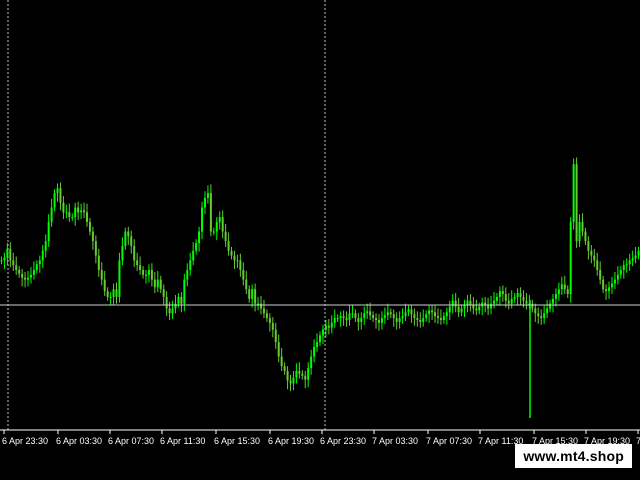 Image resolution: width=640 pixels, height=480 pixels. I want to click on time-tick-label: 6 Apr 23:30, so click(343, 441).